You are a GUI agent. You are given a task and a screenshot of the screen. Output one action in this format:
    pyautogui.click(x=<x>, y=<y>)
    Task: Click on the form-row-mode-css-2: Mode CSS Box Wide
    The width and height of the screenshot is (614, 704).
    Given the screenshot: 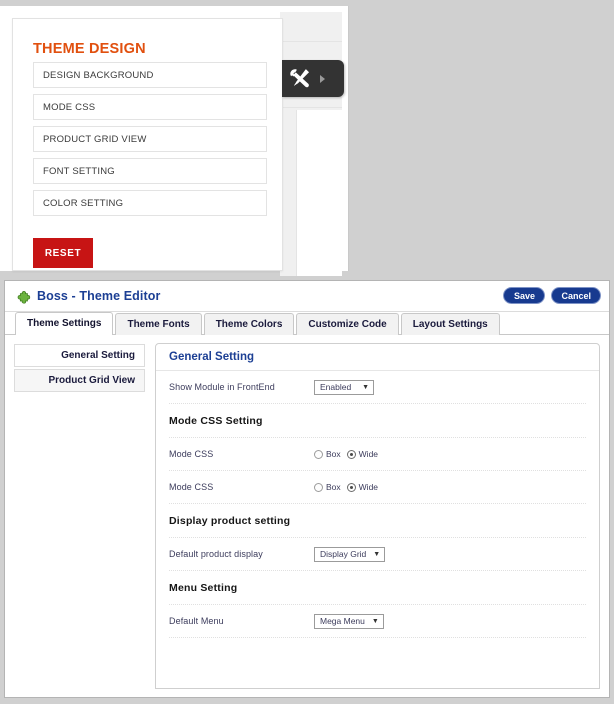 What is the action you would take?
    pyautogui.click(x=377, y=487)
    